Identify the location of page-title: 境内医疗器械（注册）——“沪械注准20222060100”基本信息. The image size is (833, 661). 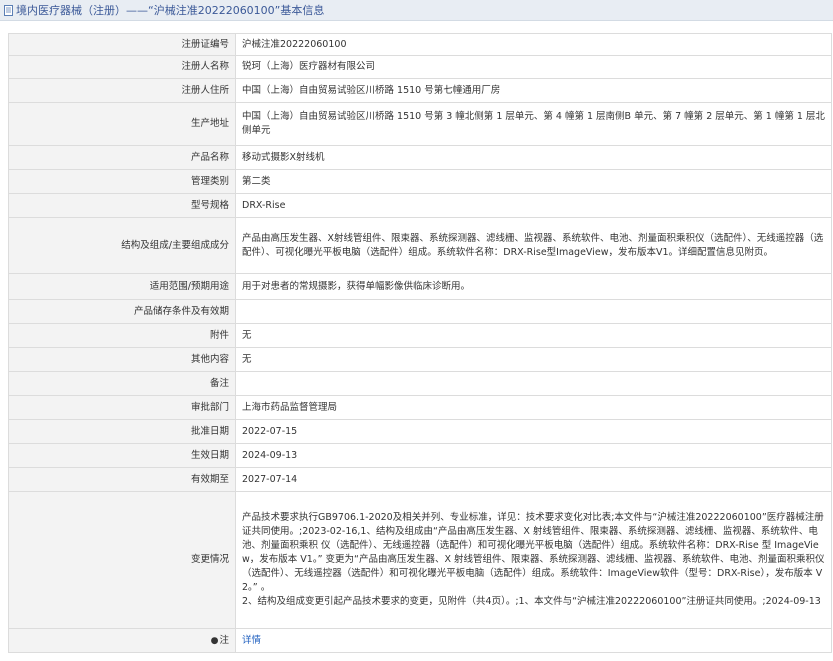
(170, 10).